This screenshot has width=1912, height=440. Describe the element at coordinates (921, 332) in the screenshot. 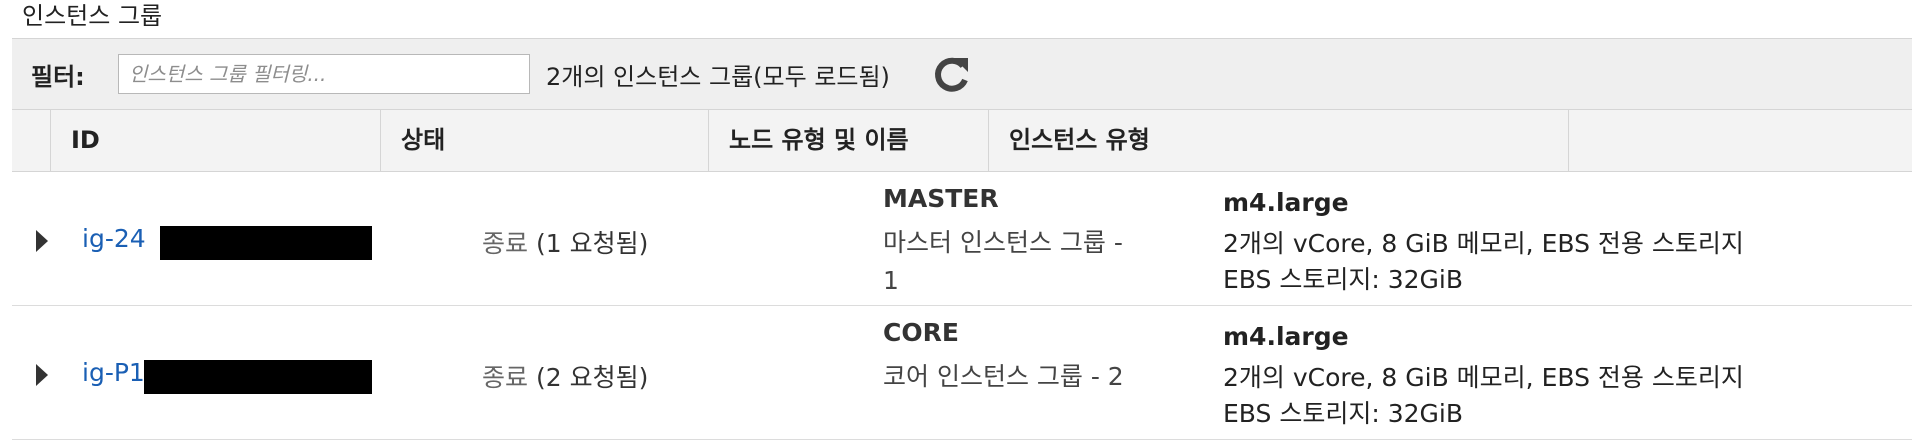

I see `node-type: CORE` at that location.